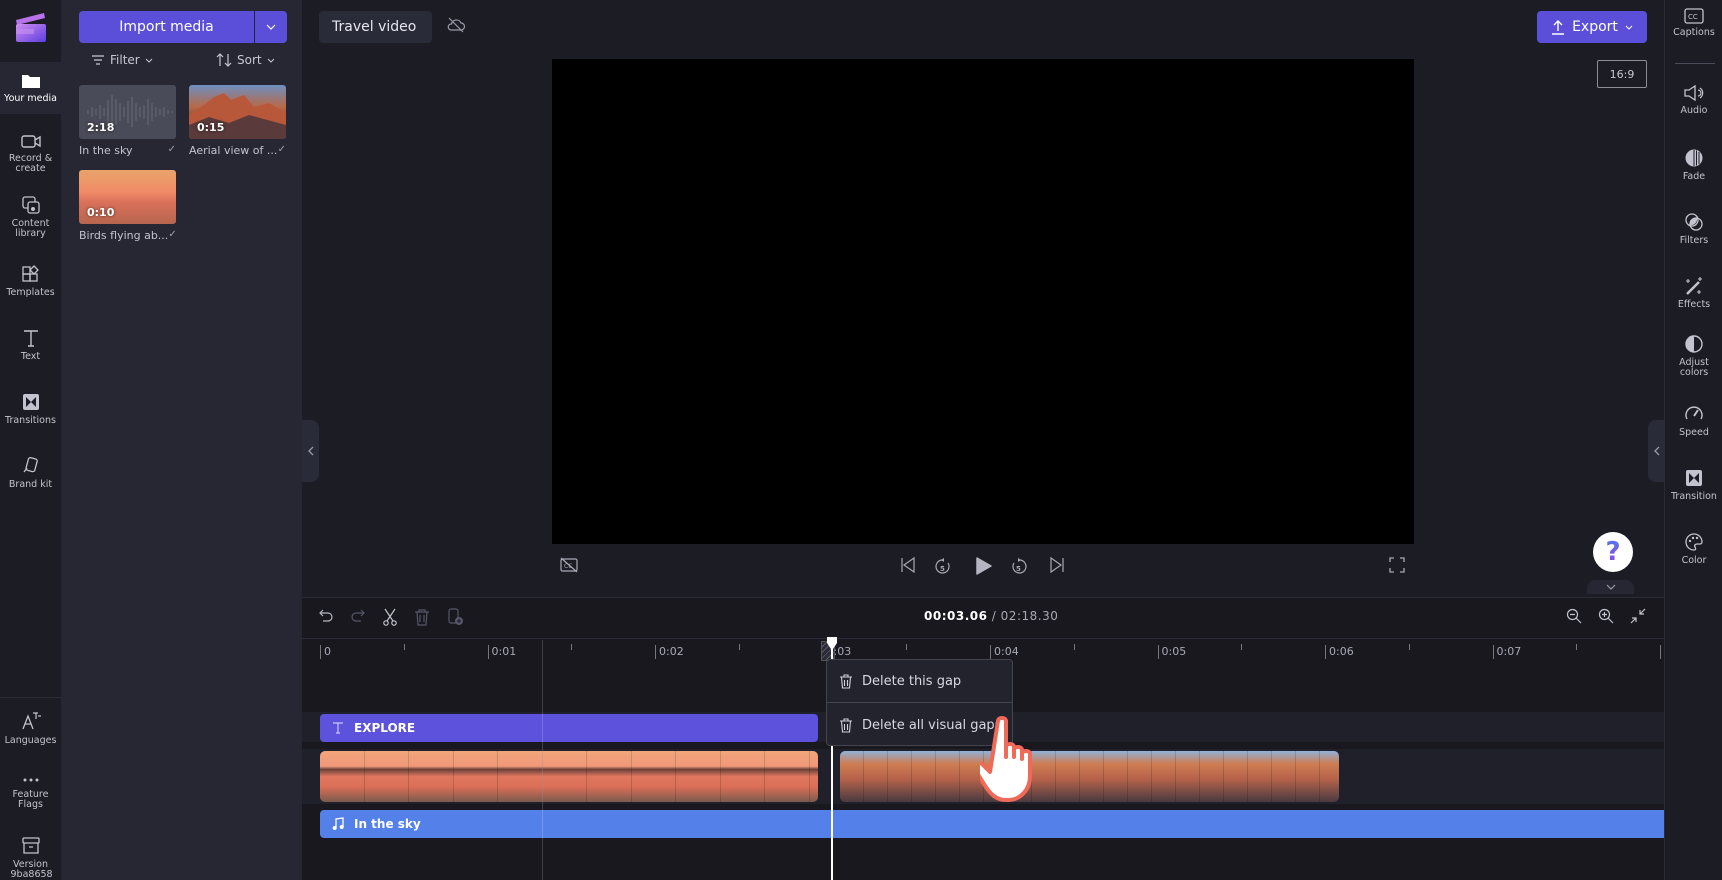 Image resolution: width=1722 pixels, height=880 pixels. What do you see at coordinates (919, 681) in the screenshot?
I see `delete-this-gap-menu-item: Delete this gap` at bounding box center [919, 681].